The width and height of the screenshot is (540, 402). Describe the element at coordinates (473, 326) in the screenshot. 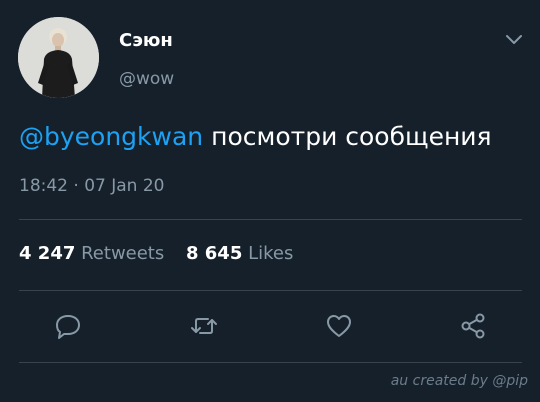

I see `share-icon` at that location.